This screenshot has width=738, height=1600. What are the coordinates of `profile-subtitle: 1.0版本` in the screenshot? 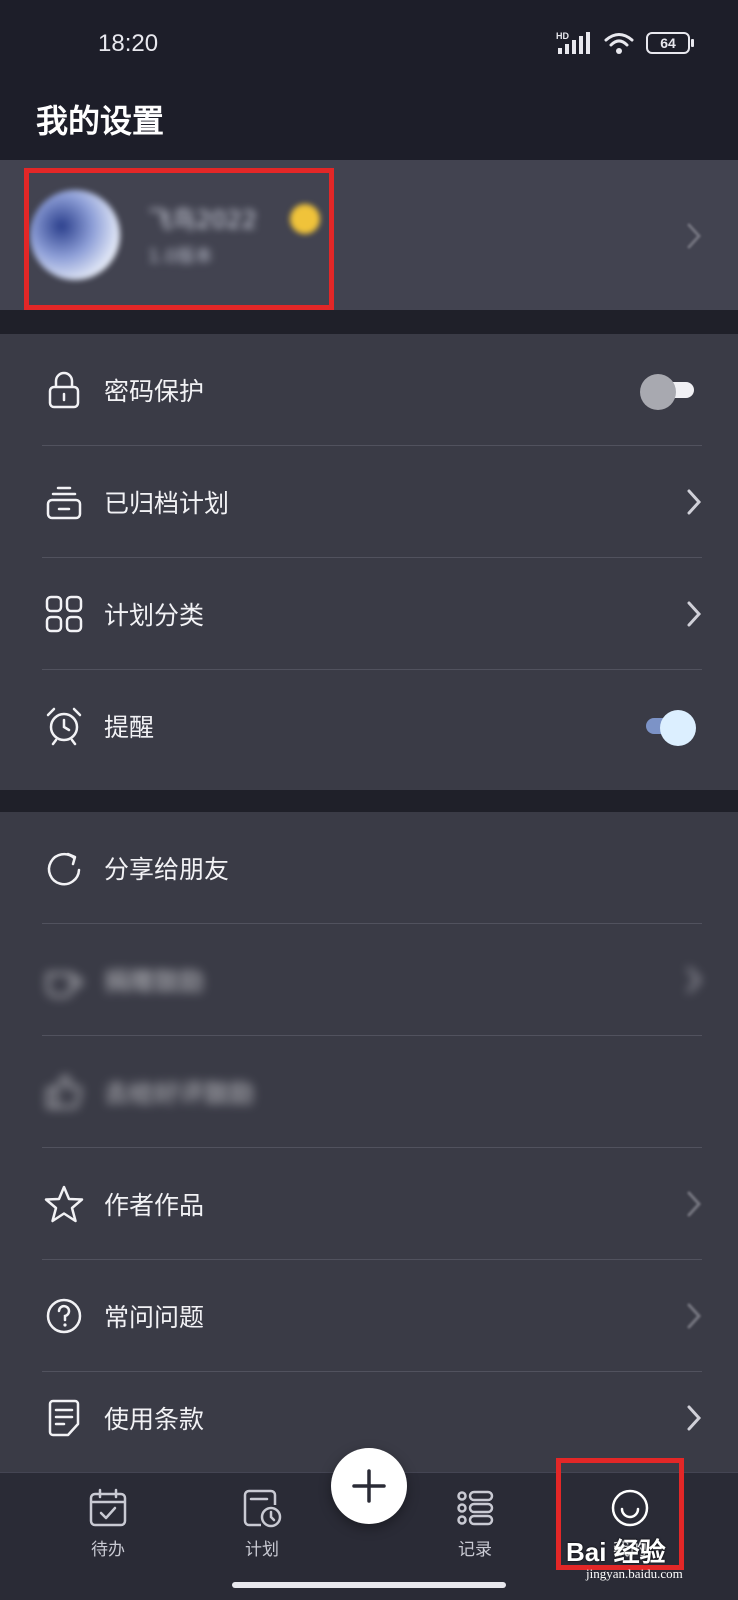 It's located at (180, 256).